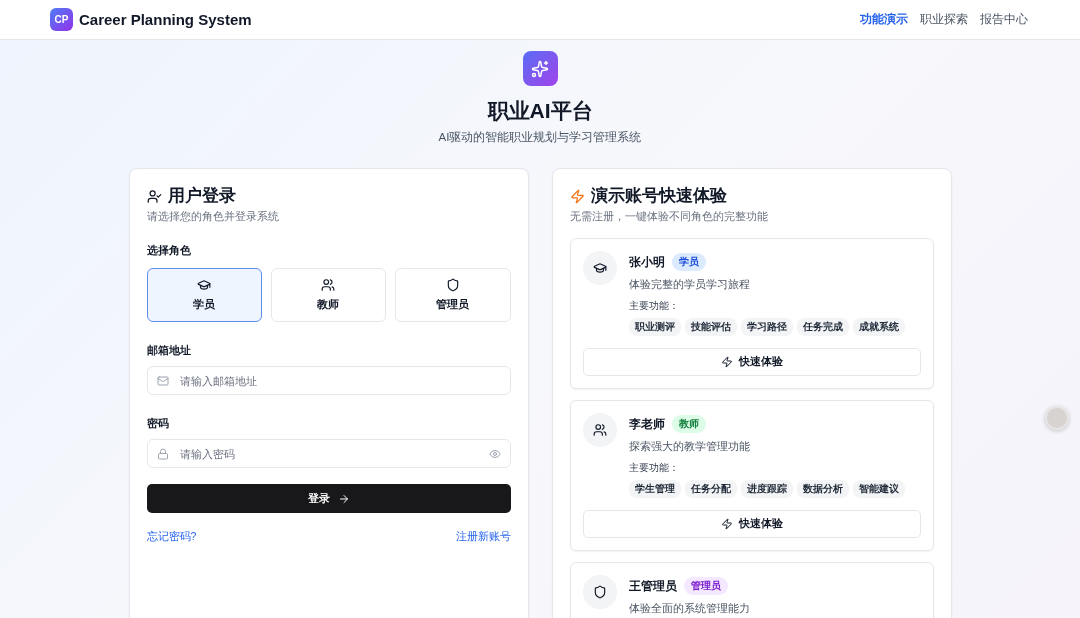 This screenshot has width=1080, height=618. What do you see at coordinates (453, 295) in the screenshot?
I see `role-option: 管理员` at bounding box center [453, 295].